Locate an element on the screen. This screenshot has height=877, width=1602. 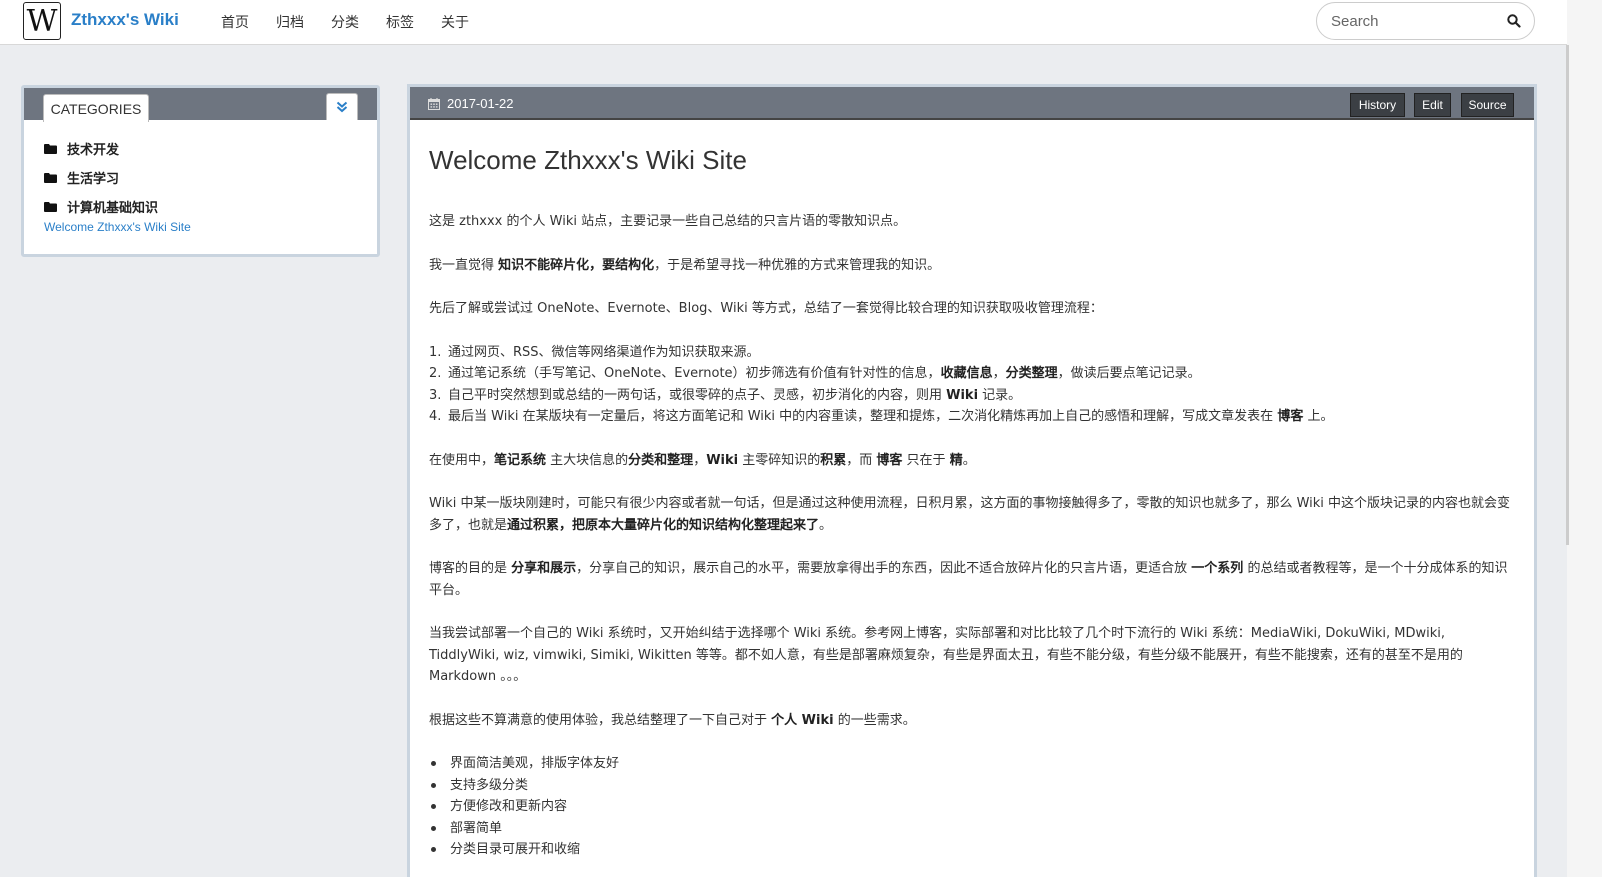
bold-fragment: 一个系列 is located at coordinates (1217, 568).